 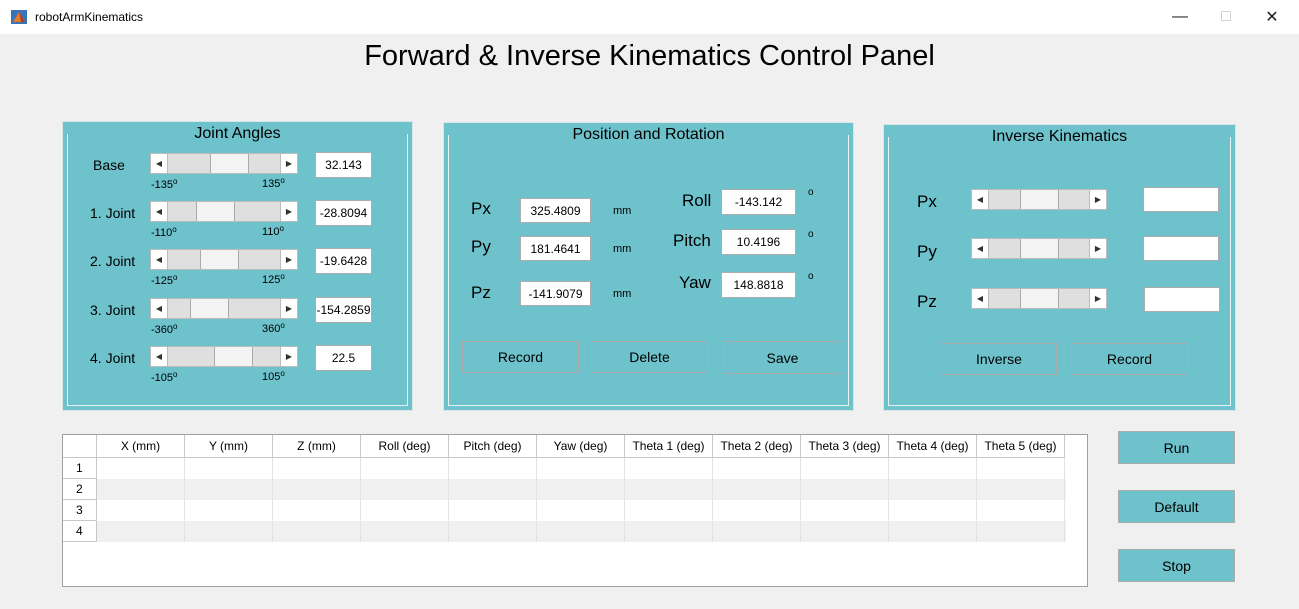 What do you see at coordinates (999, 359) in the screenshot?
I see `inverse-button: Inverse` at bounding box center [999, 359].